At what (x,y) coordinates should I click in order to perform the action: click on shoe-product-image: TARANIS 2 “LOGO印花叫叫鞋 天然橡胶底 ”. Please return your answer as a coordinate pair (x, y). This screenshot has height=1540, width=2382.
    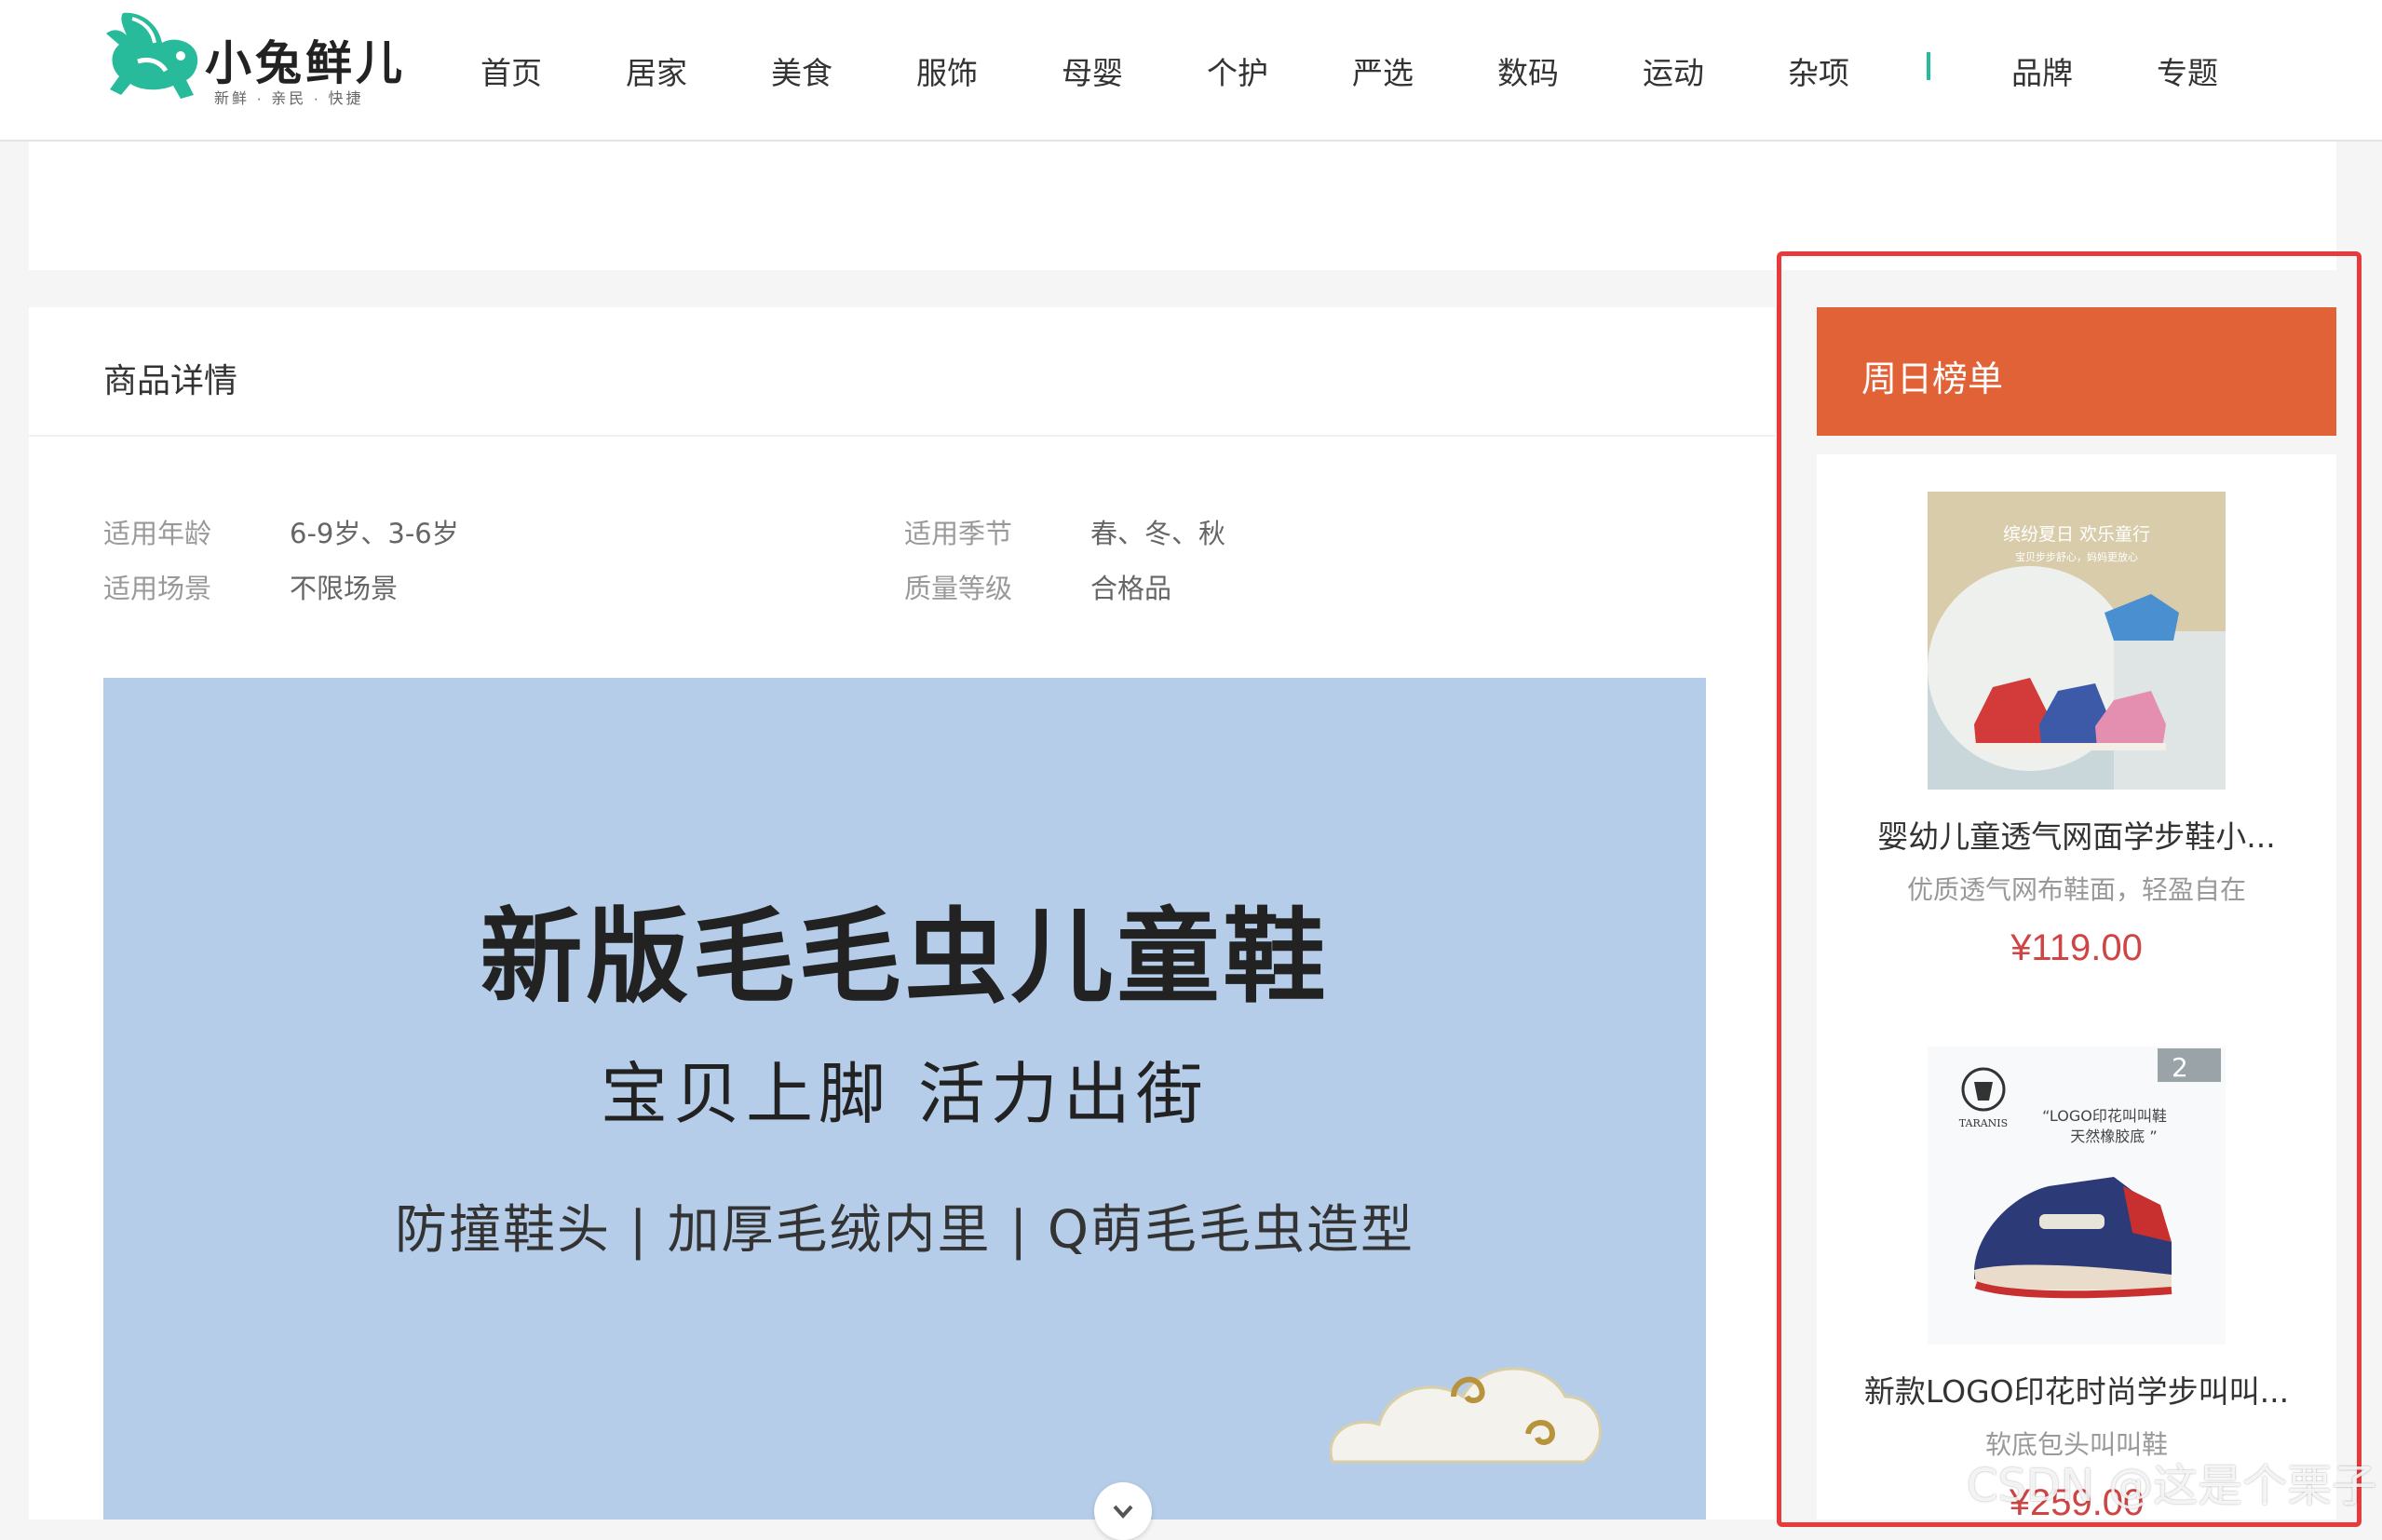
    Looking at the image, I should click on (2077, 1196).